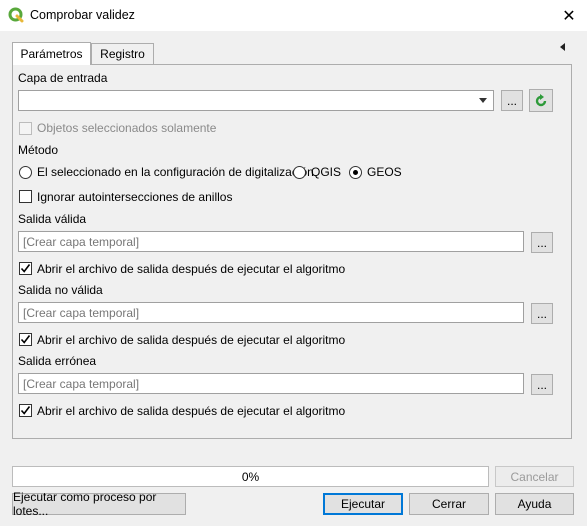 The image size is (587, 526). I want to click on valid-output-open-checkbox, so click(25, 268).